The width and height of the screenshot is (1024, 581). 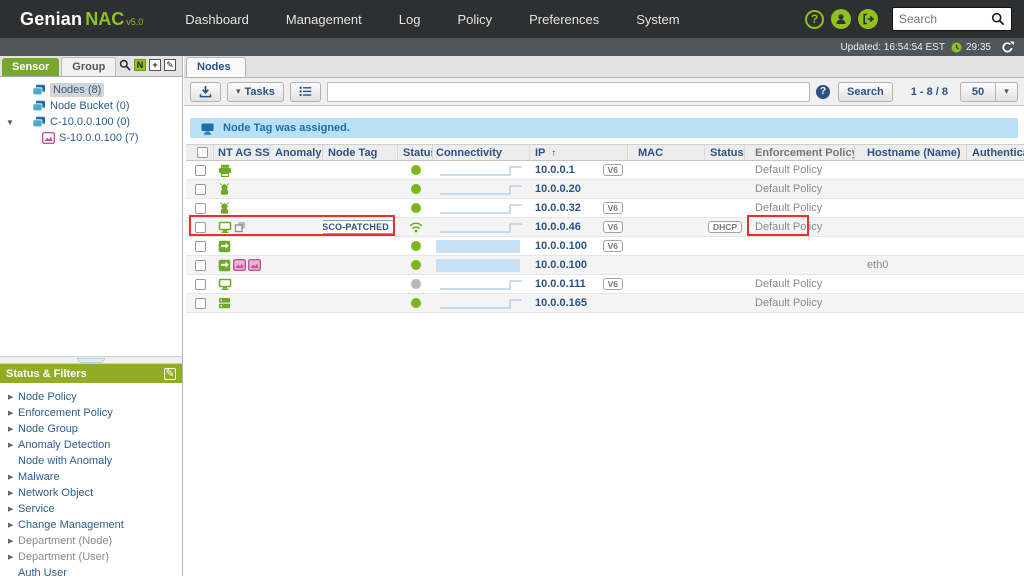 What do you see at coordinates (91, 477) in the screenshot?
I see `filter-malware: ▶ Malware` at bounding box center [91, 477].